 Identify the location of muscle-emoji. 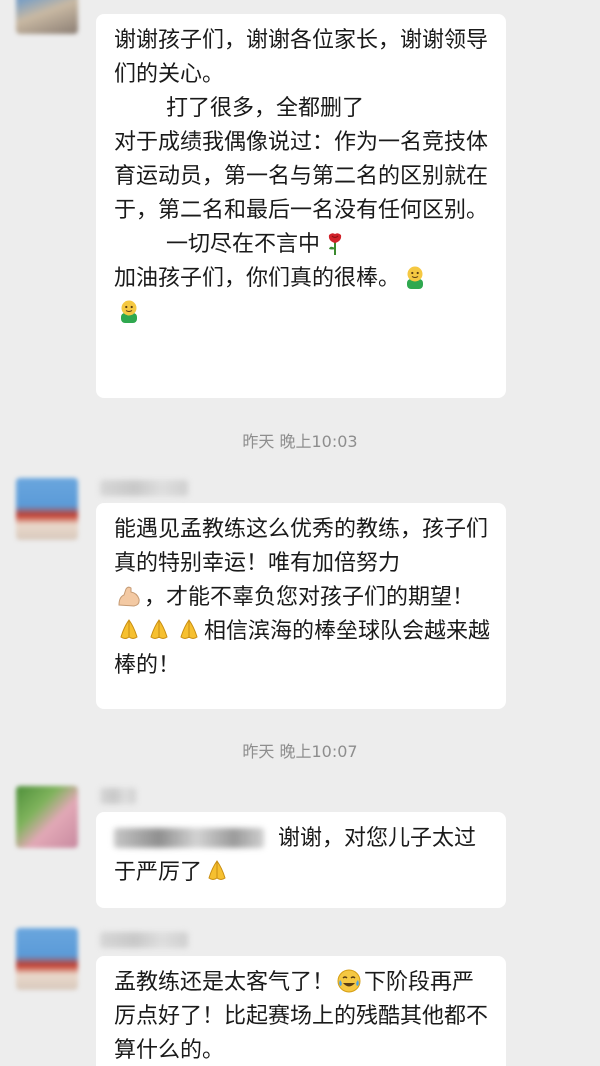
(129, 596).